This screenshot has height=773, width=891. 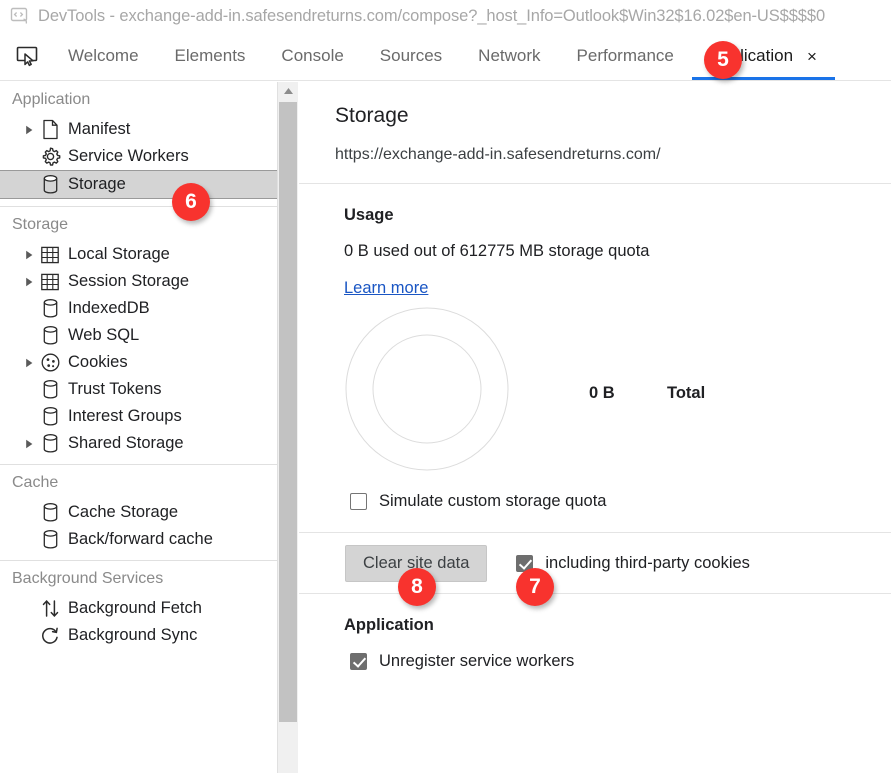 I want to click on sidebar-item-label: Web SQL, so click(x=104, y=335).